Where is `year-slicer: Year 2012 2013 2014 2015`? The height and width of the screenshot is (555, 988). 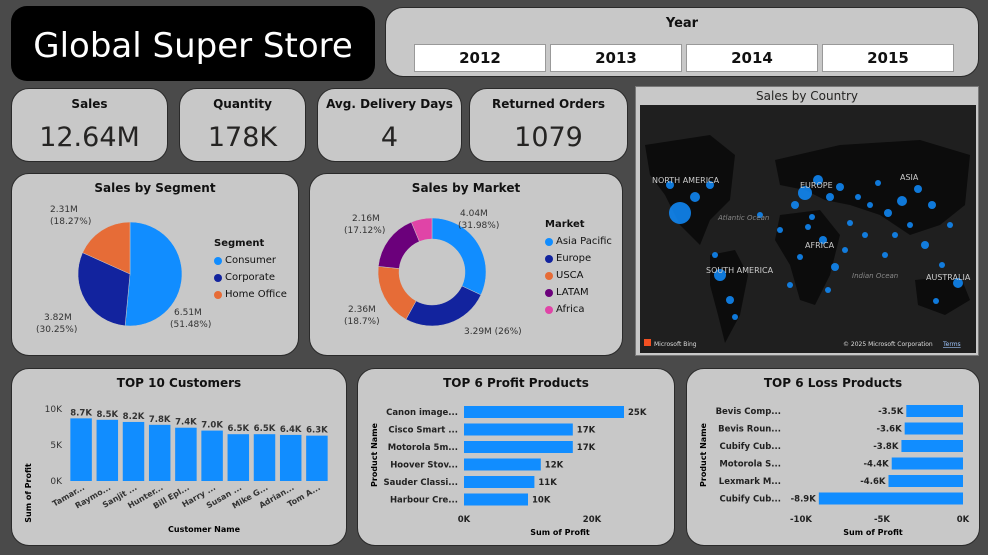 year-slicer: Year 2012 2013 2014 2015 is located at coordinates (682, 42).